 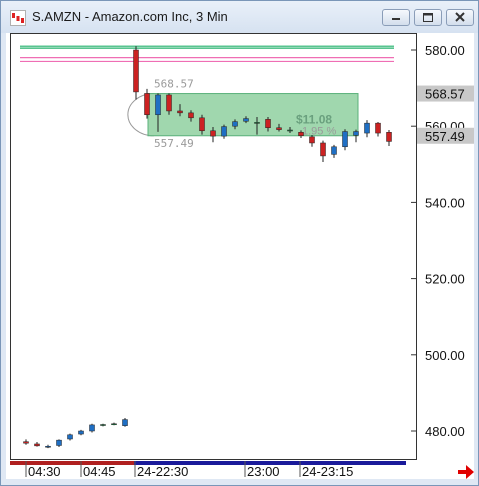 I want to click on price-label-text: 557.49, so click(x=445, y=136).